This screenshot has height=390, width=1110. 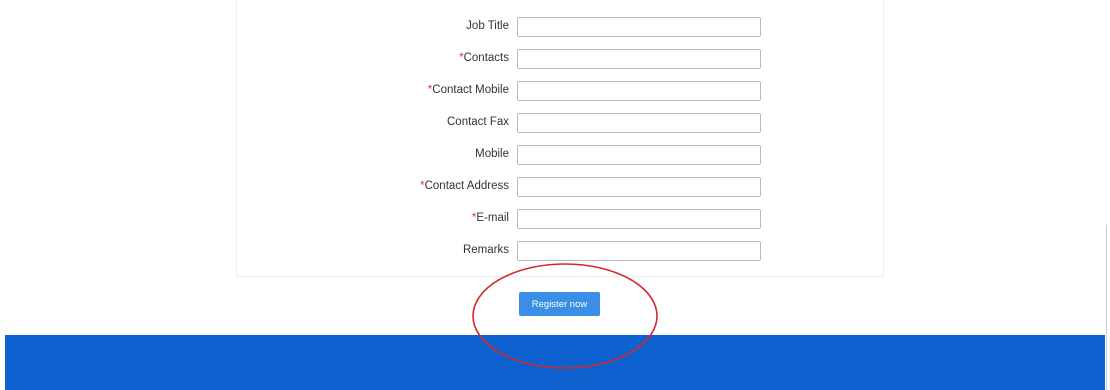 I want to click on remarks-label: Remarks, so click(x=485, y=250).